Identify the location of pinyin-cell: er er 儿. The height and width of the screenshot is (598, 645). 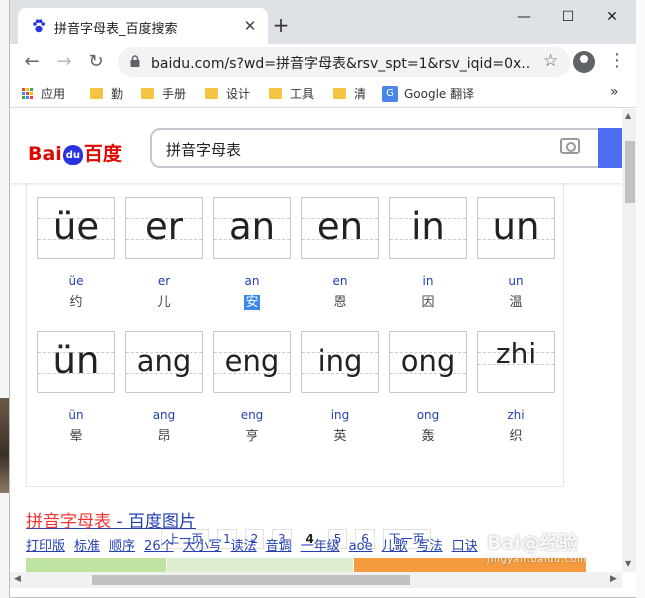
(164, 253).